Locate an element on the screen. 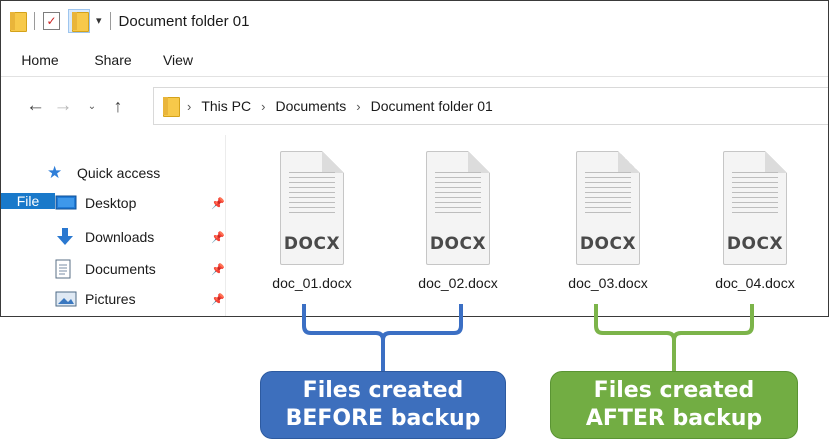  nav-item-documents: Documents 📌 is located at coordinates (142, 269).